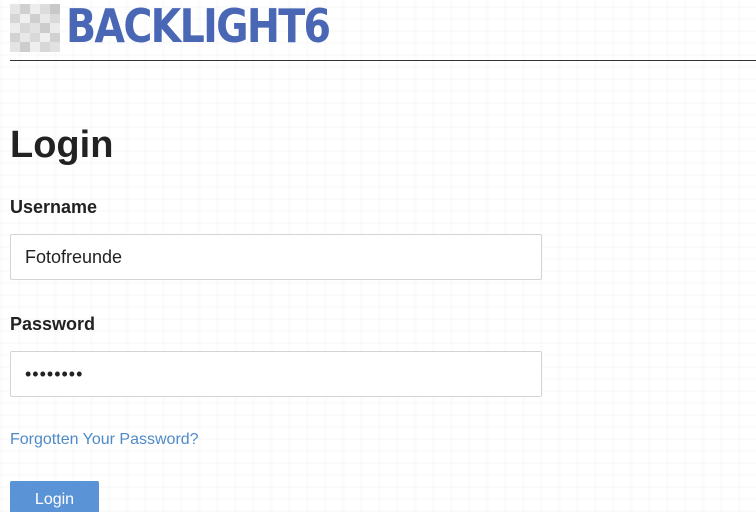 The width and height of the screenshot is (756, 512). I want to click on password-field, so click(276, 374).